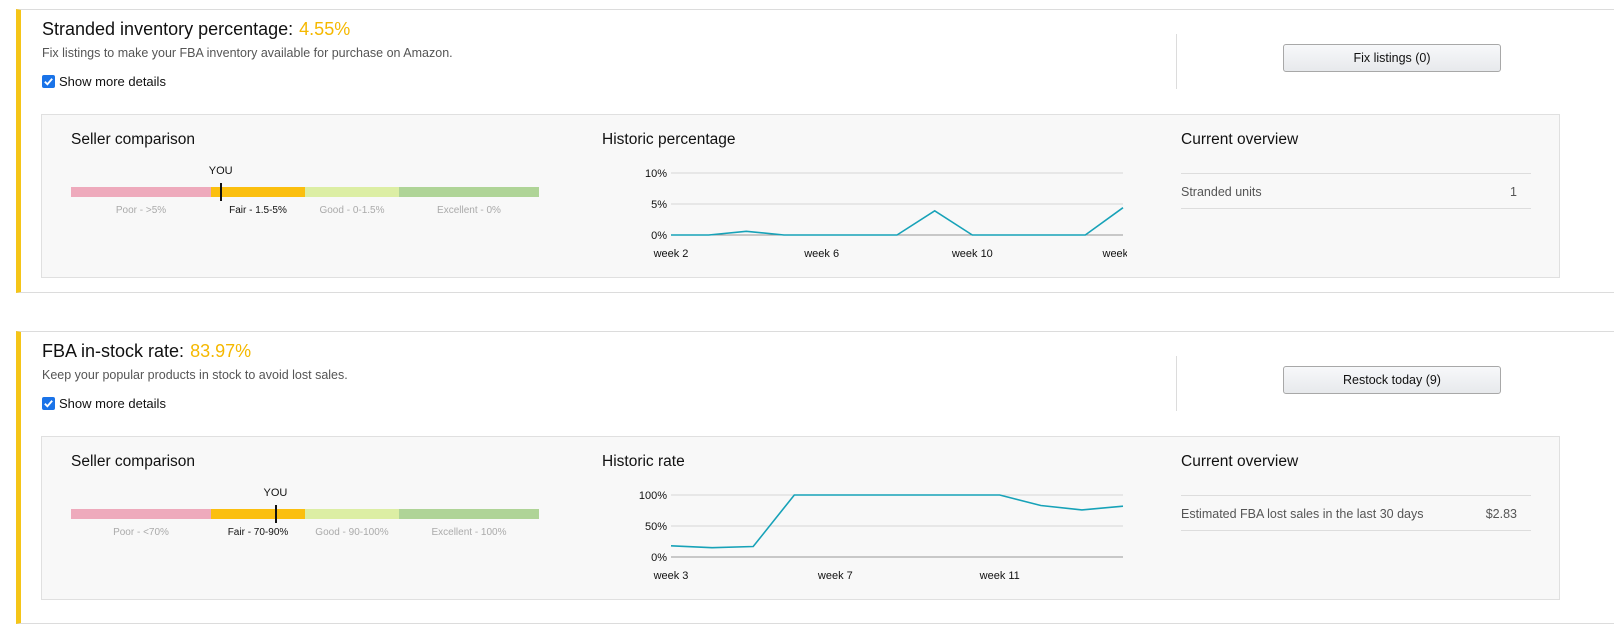 The image size is (1614, 624). Describe the element at coordinates (972, 254) in the screenshot. I see `x-tick-label: week 10` at that location.